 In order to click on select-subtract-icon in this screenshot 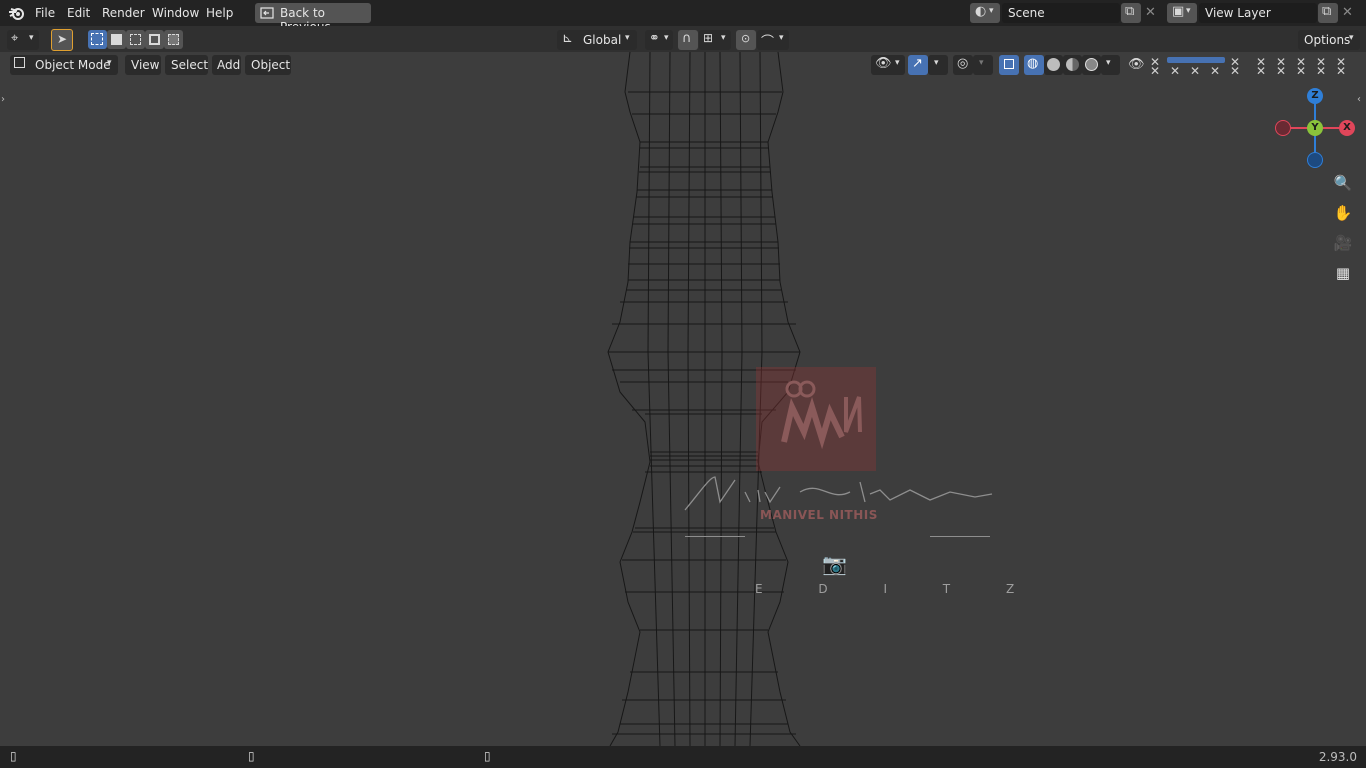, I will do `click(135, 39)`.